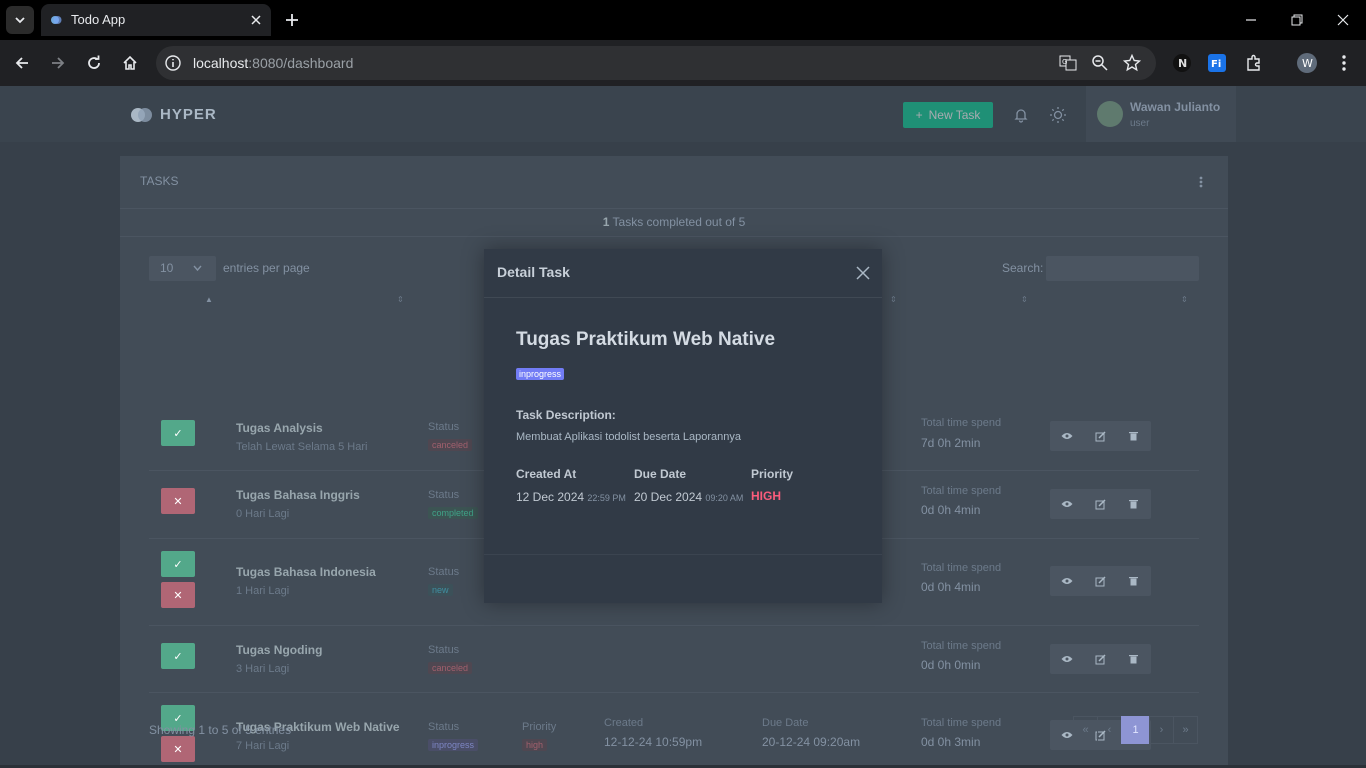  I want to click on completed-summary: 1 Tasks completed out of 5, so click(674, 222).